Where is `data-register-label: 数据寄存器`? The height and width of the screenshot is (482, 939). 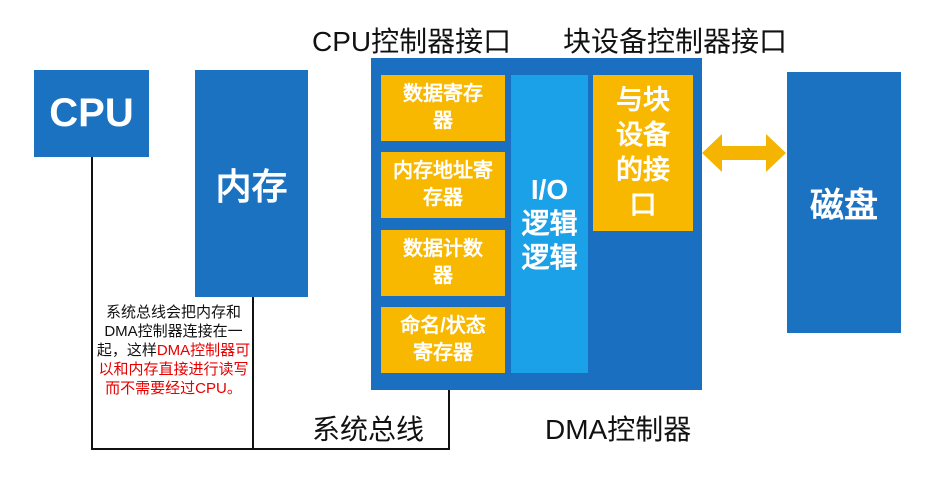 data-register-label: 数据寄存器 is located at coordinates (443, 107).